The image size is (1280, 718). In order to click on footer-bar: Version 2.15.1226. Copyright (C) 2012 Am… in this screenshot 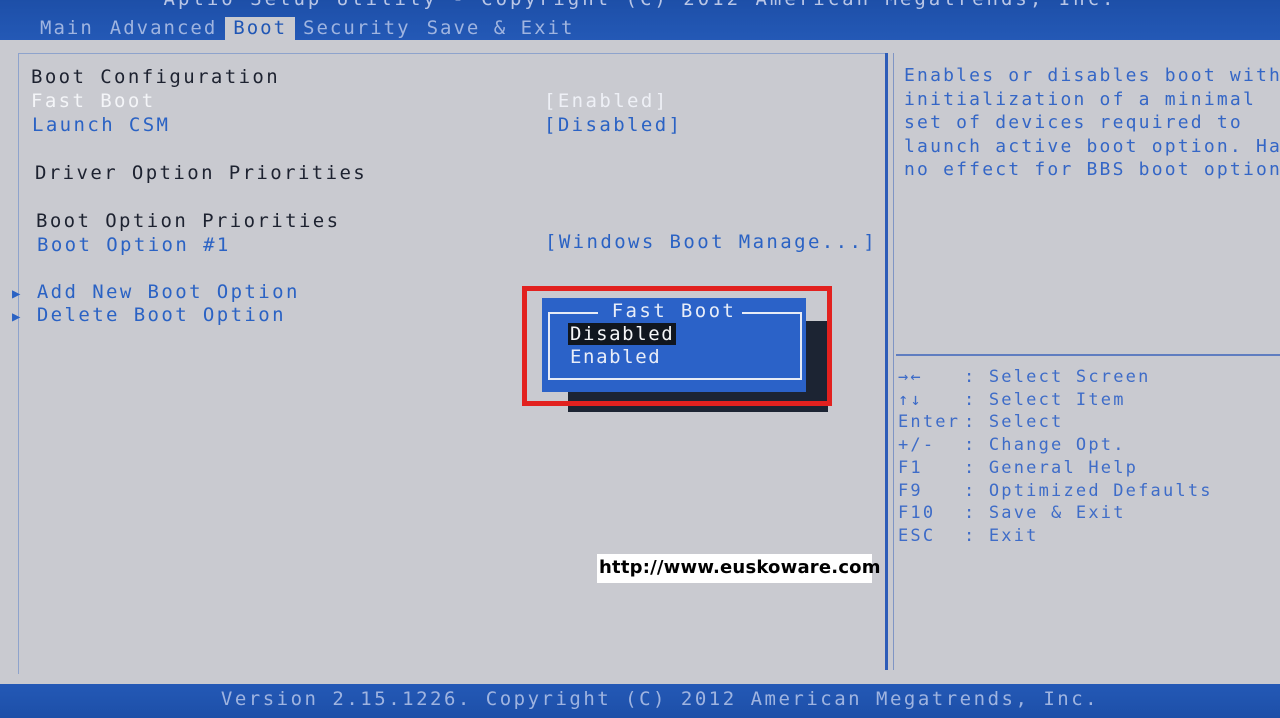, I will do `click(640, 701)`.